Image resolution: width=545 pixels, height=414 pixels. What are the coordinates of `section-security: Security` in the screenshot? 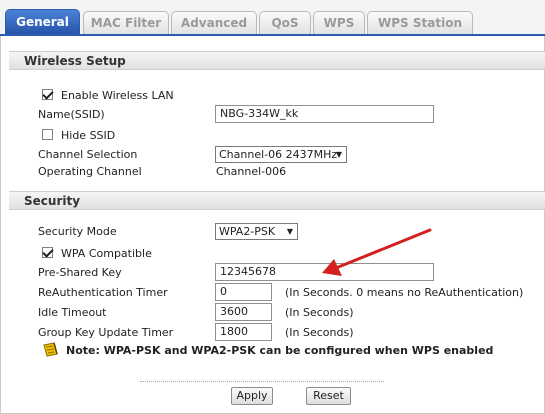 It's located at (277, 200).